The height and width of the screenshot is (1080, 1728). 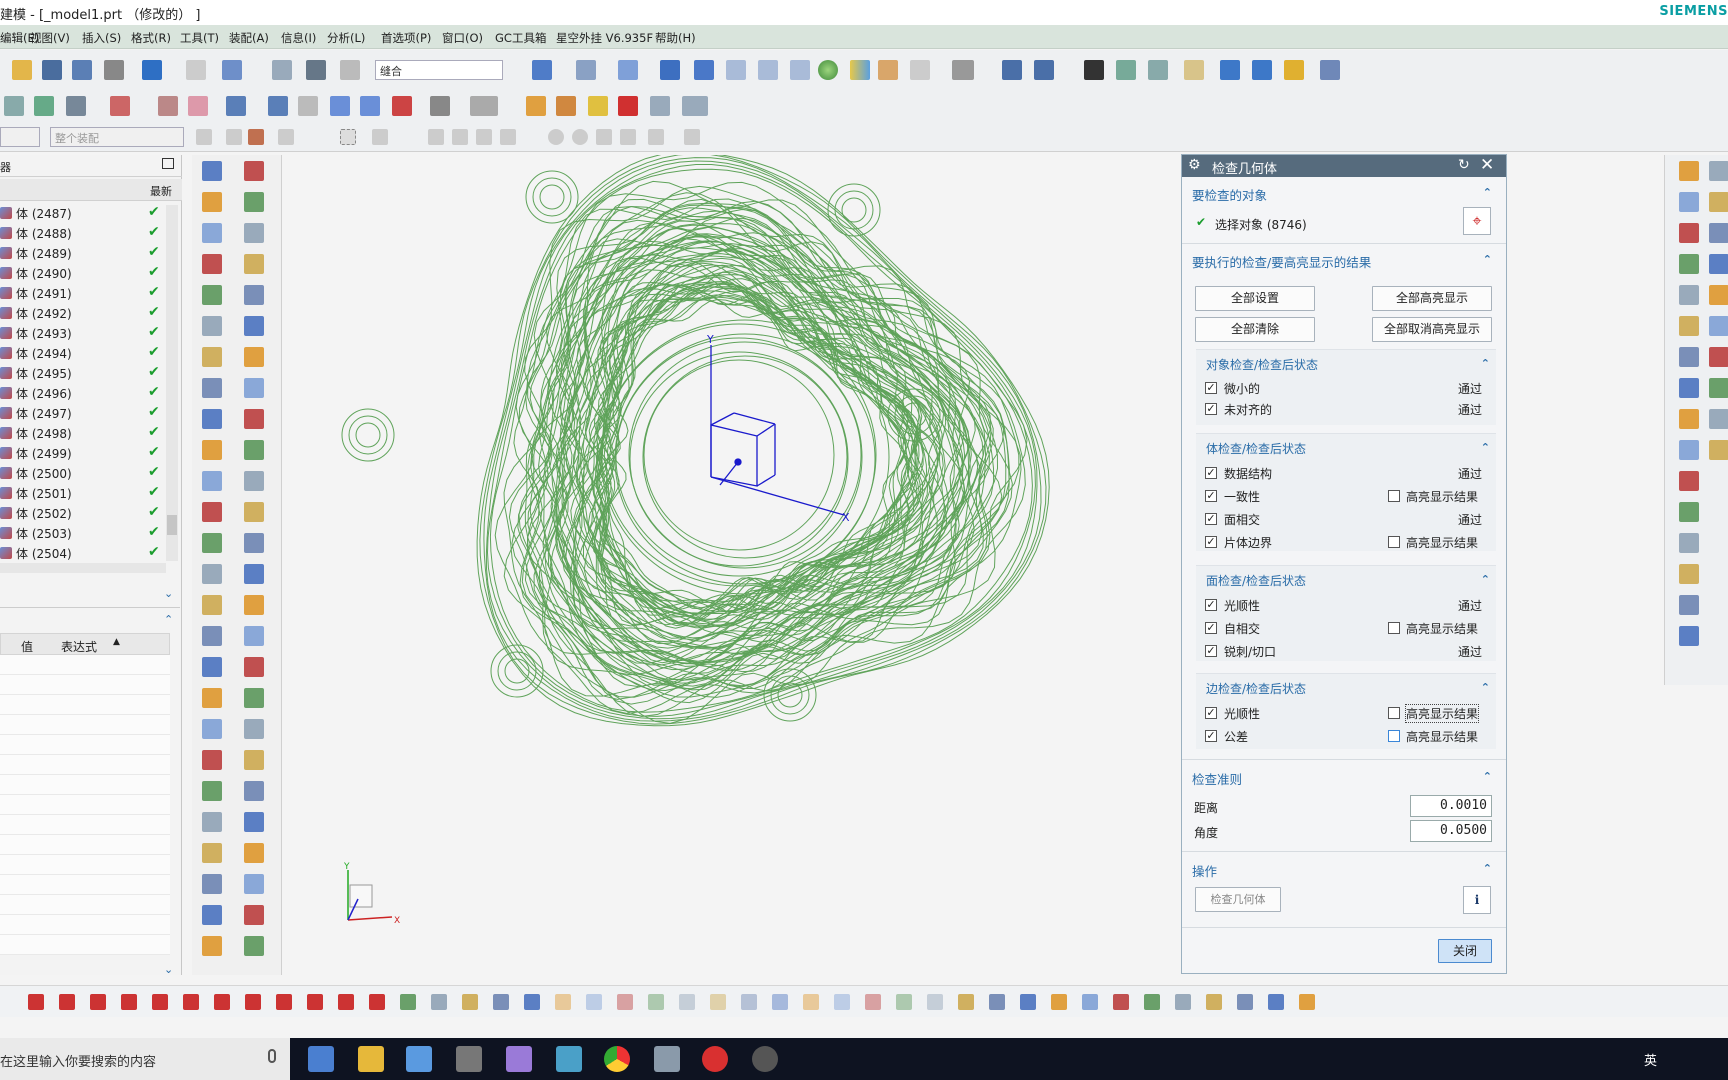 What do you see at coordinates (1211, 473) in the screenshot?
I see `data-structure-checkbox: ✓` at bounding box center [1211, 473].